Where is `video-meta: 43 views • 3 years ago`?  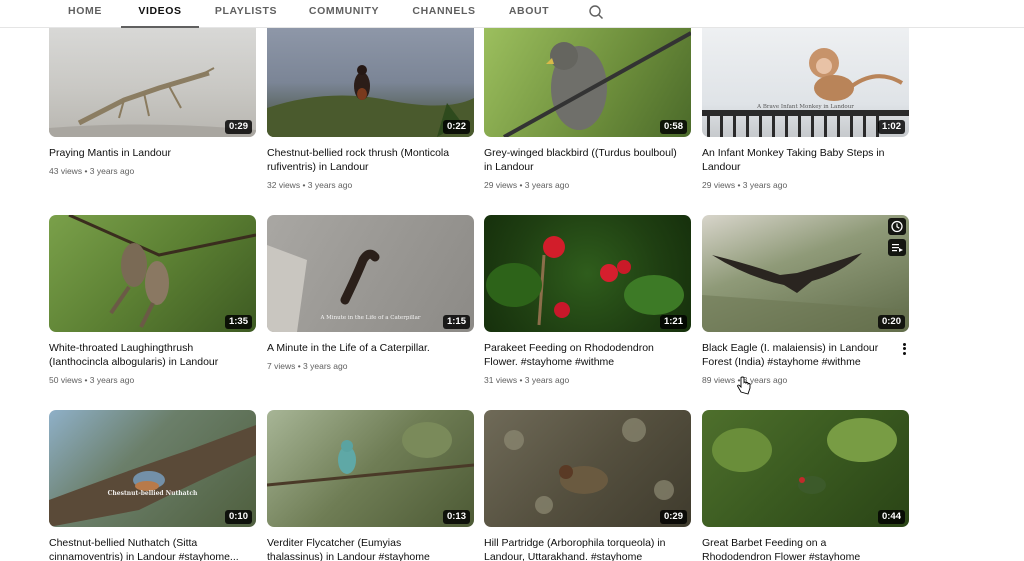
video-meta: 43 views • 3 years ago is located at coordinates (92, 171).